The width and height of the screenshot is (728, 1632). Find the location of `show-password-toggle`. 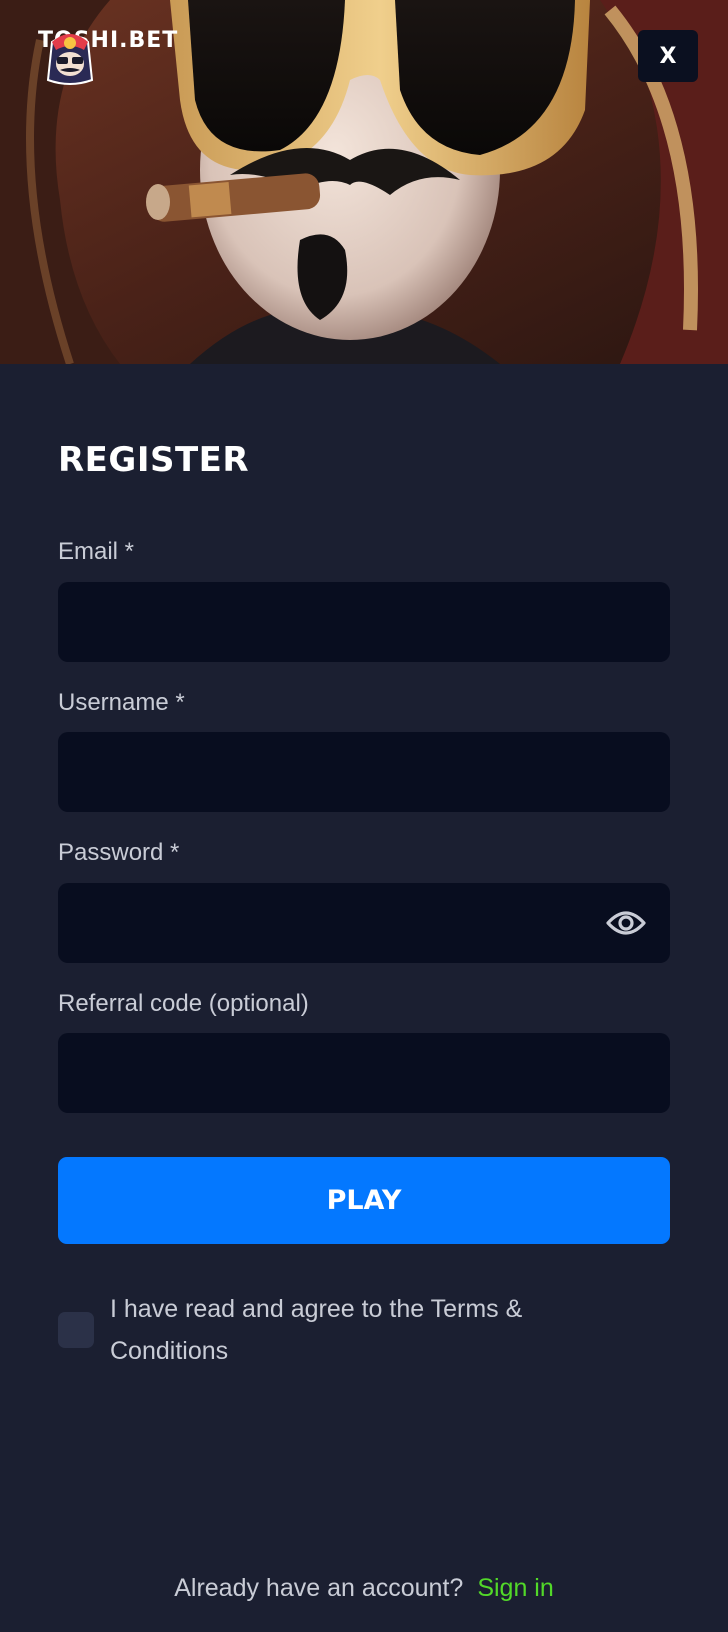

show-password-toggle is located at coordinates (626, 923).